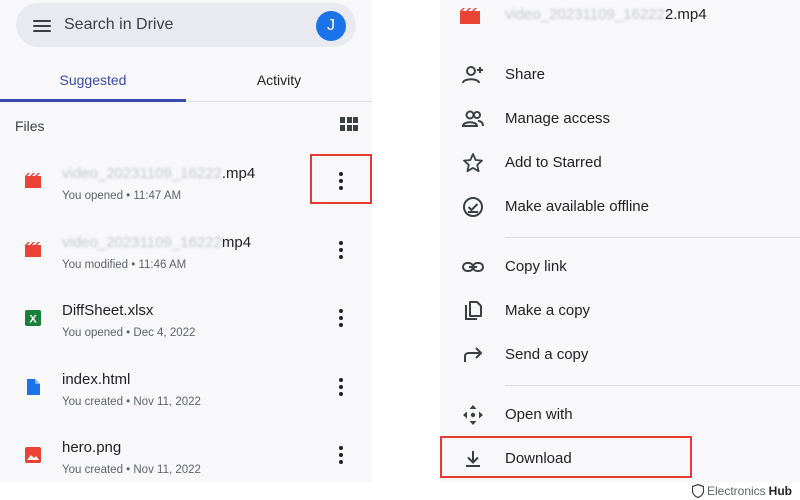 The width and height of the screenshot is (800, 500). Describe the element at coordinates (341, 179) in the screenshot. I see `highlight-box-more-options` at that location.